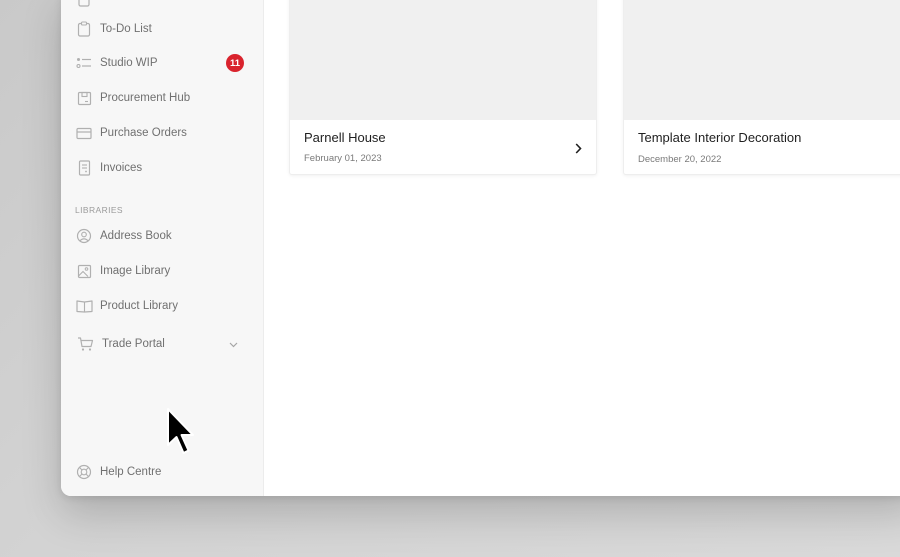 This screenshot has width=900, height=557. What do you see at coordinates (233, 344) in the screenshot?
I see `chevron-down-icon` at bounding box center [233, 344].